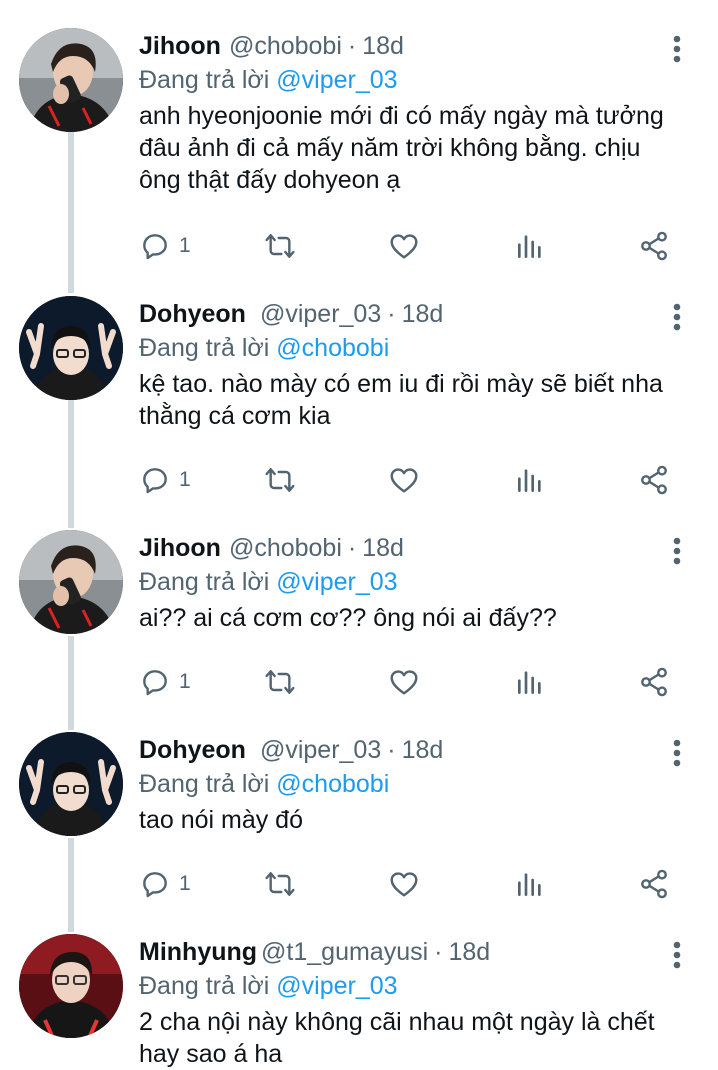 The height and width of the screenshot is (1070, 718). I want to click on tweet-text: ai?? ai cá cơm cơ?? ông nói ai đấy??, so click(348, 618).